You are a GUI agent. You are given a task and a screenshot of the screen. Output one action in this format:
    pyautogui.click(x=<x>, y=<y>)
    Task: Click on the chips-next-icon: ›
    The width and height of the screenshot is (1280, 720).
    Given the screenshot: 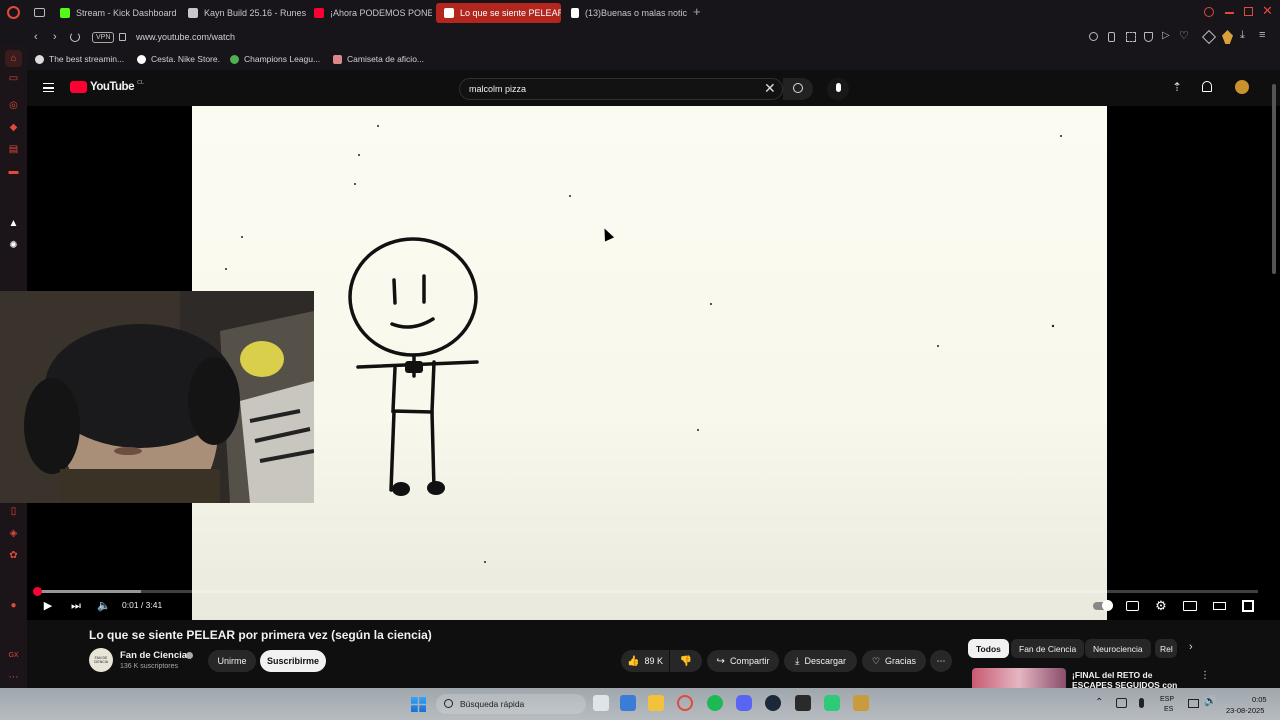 What is the action you would take?
    pyautogui.click(x=1191, y=647)
    